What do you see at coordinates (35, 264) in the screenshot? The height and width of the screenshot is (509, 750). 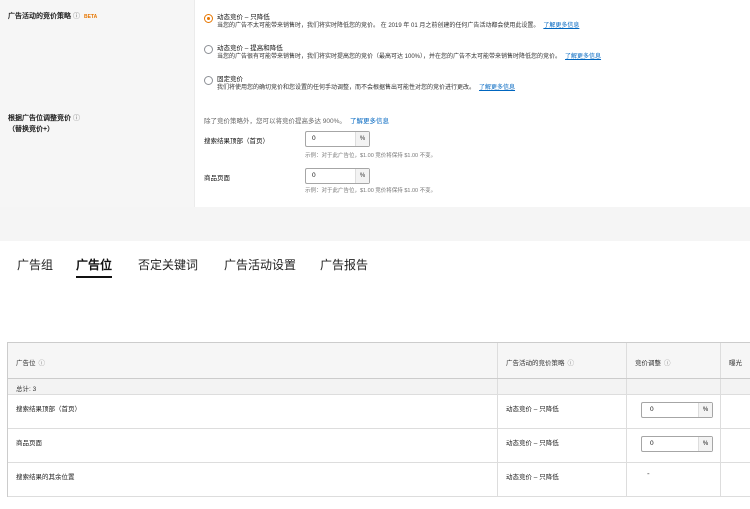 I see `tab-ad-groups: 广告组` at bounding box center [35, 264].